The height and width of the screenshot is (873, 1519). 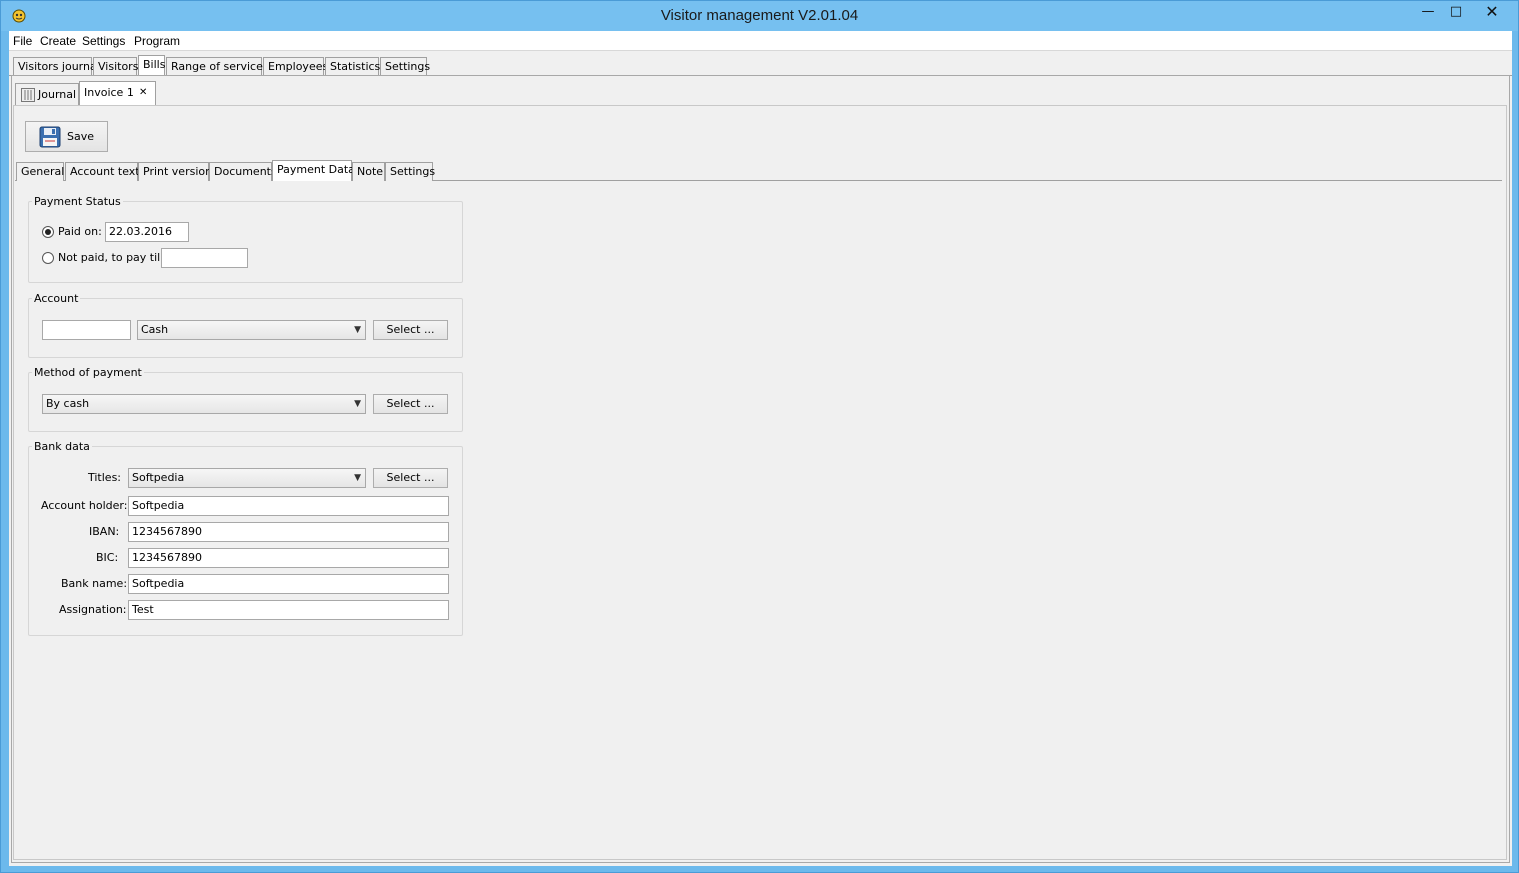 I want to click on titles-label: Titles:, so click(x=105, y=477).